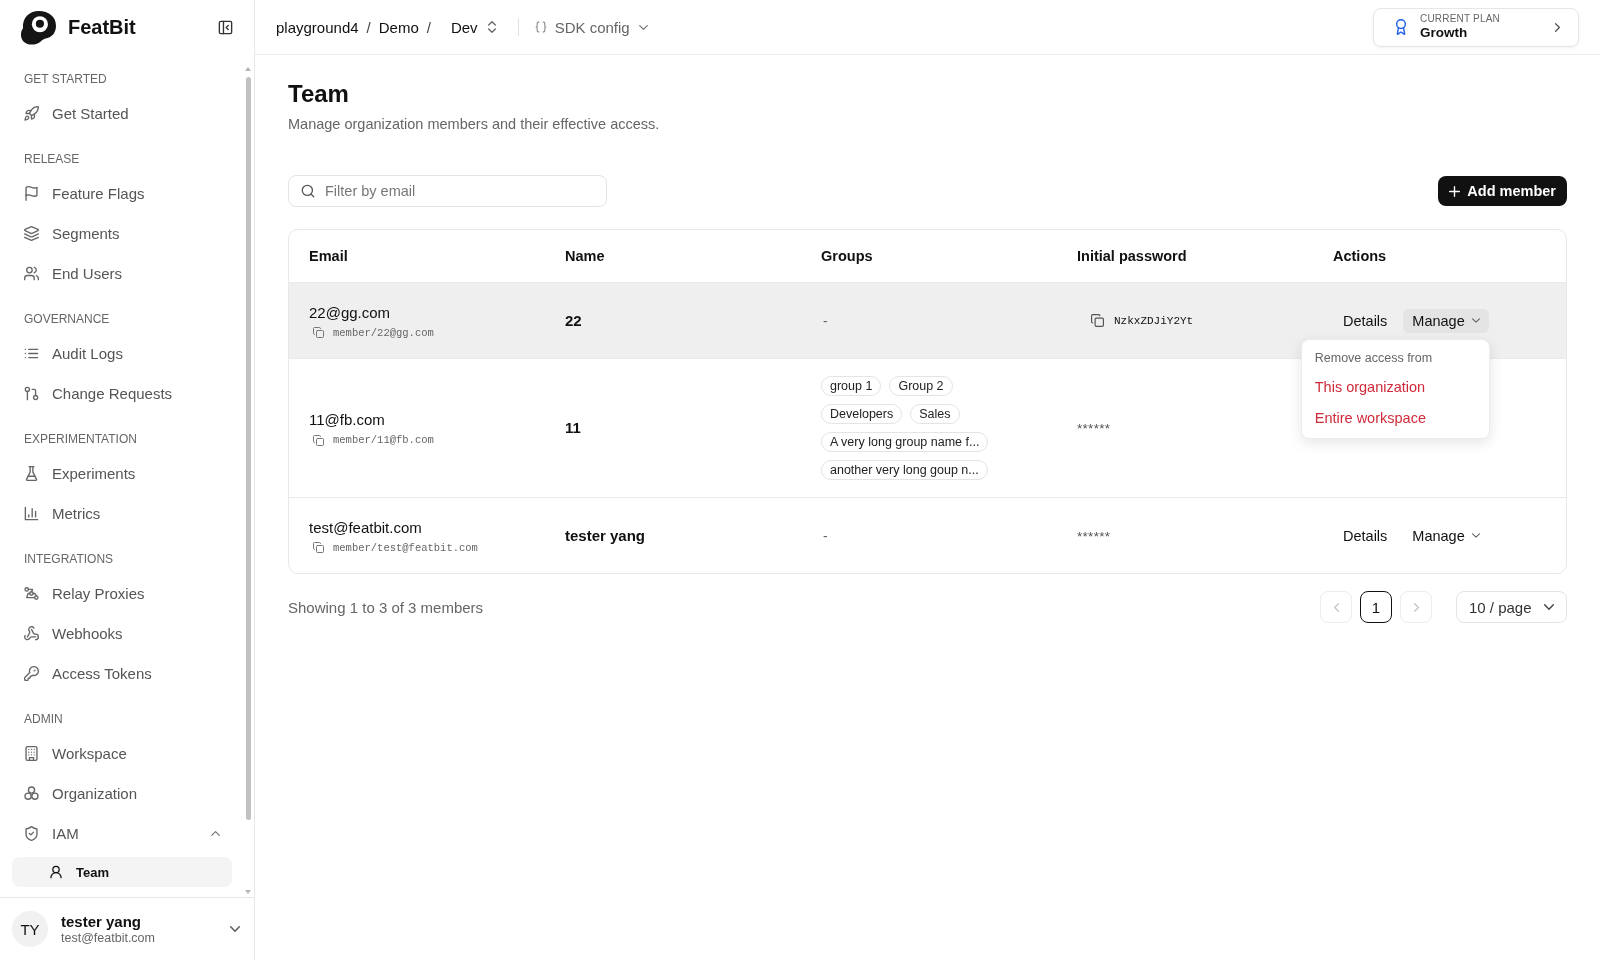 The image size is (1600, 960). Describe the element at coordinates (31, 793) in the screenshot. I see `circles-icon` at that location.